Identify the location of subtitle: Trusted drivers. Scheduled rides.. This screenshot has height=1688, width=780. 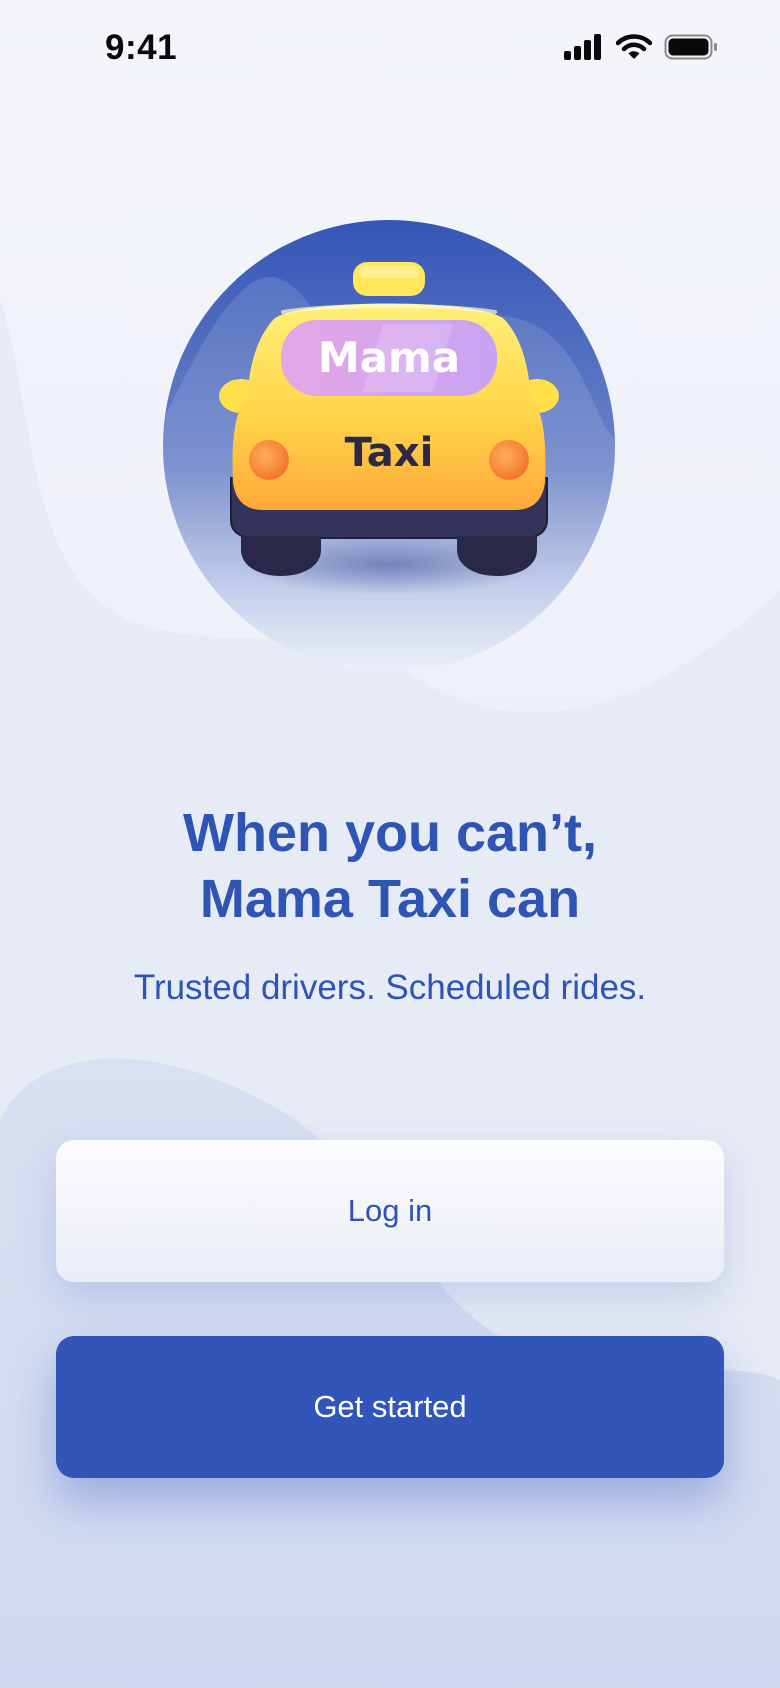
(390, 987).